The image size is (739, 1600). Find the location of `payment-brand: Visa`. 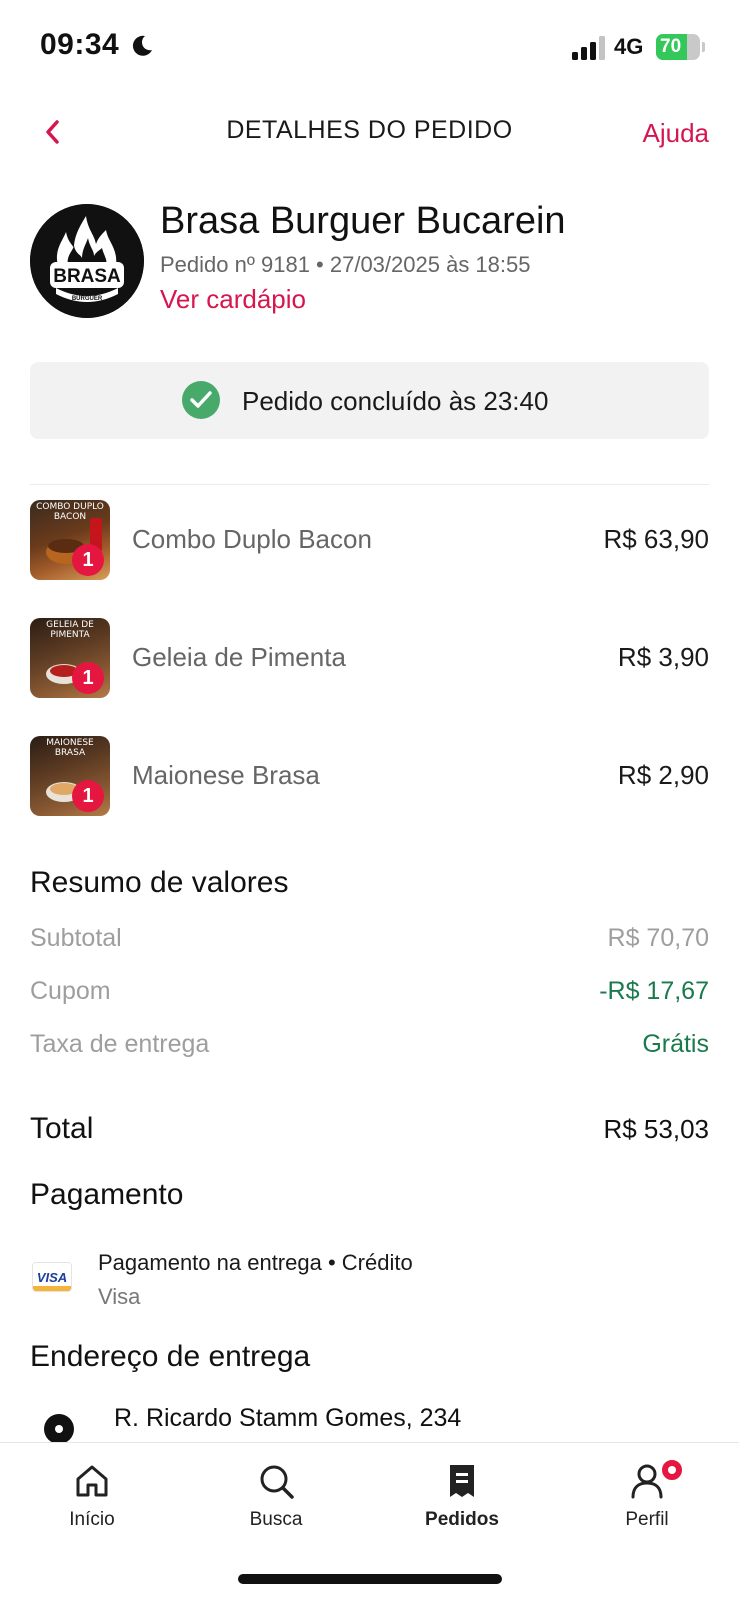

payment-brand: Visa is located at coordinates (119, 1296).